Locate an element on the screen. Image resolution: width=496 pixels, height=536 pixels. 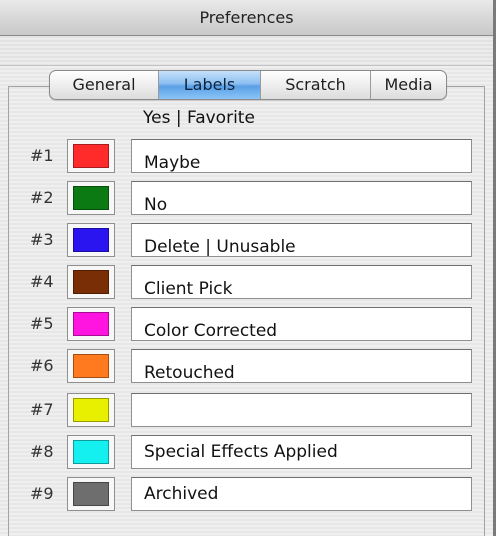
label-number: #7 is located at coordinates (42, 409).